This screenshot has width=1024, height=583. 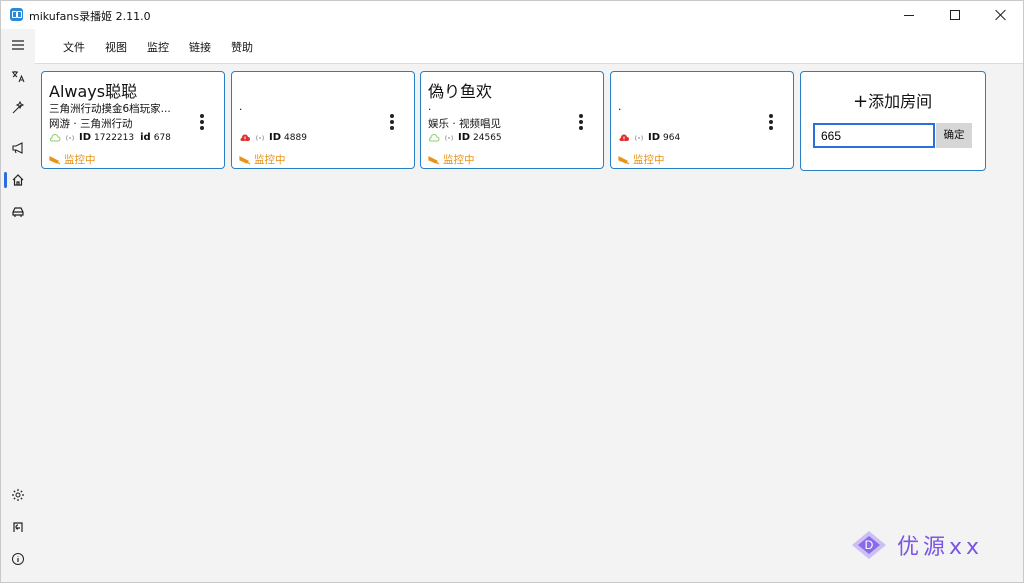 I want to click on room-id: 4889, so click(x=295, y=137).